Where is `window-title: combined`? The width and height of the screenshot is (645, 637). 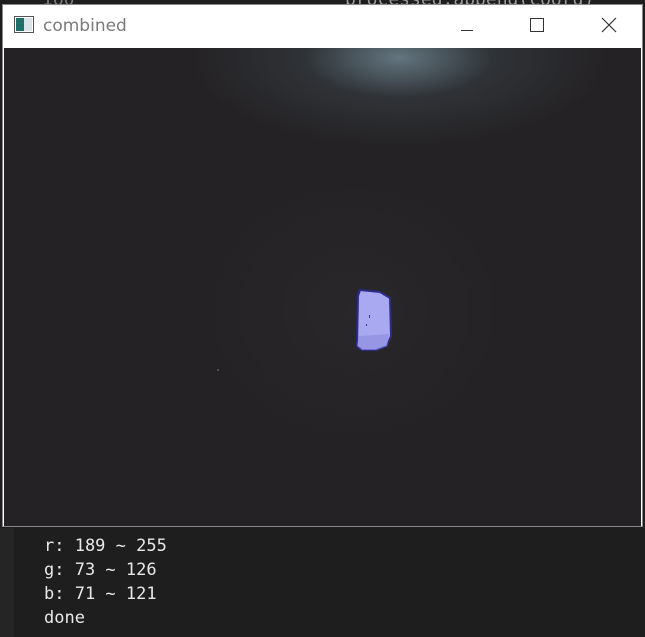 window-title: combined is located at coordinates (85, 26).